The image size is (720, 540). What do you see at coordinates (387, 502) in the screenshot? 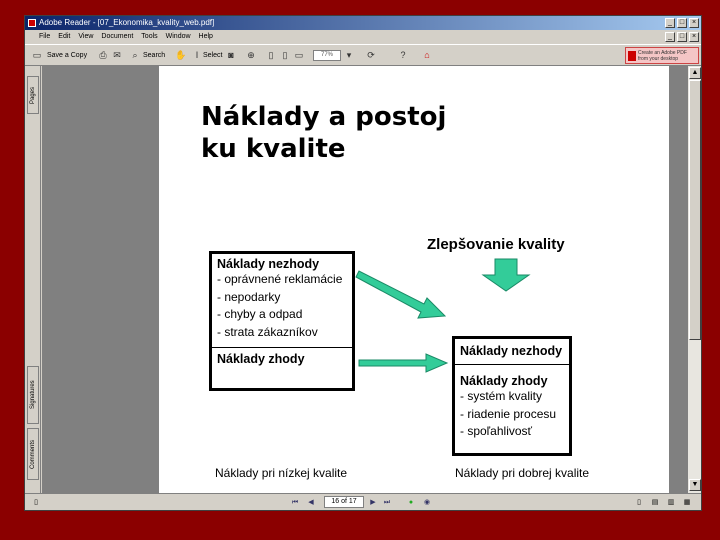
I see `last-page-icon: ⏭` at bounding box center [387, 502].